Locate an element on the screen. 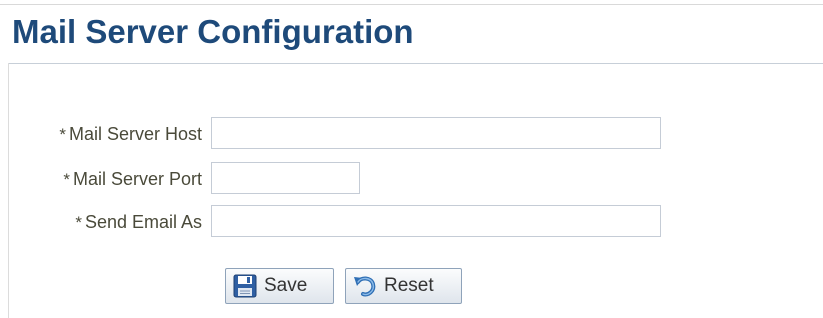 Image resolution: width=823 pixels, height=318 pixels. mail-server-host-label: * Mail Server Host is located at coordinates (130, 134).